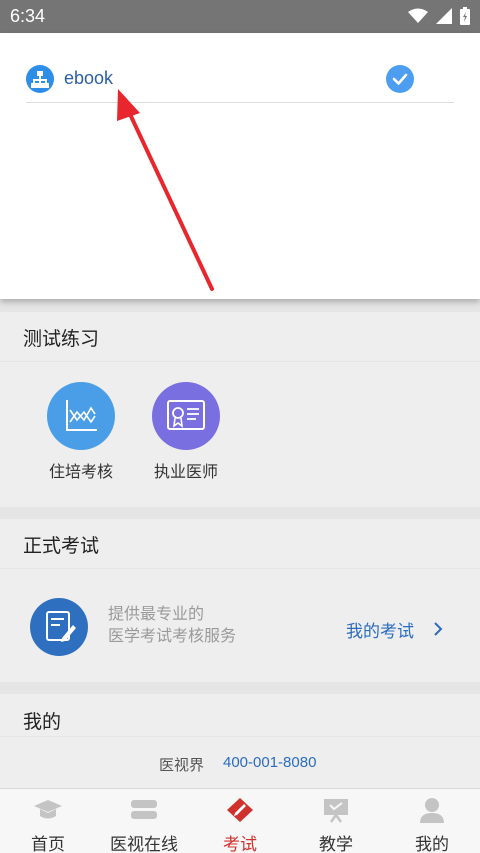 Image resolution: width=480 pixels, height=853 pixels. I want to click on grid-item-licensed-physician: 执业医师, so click(186, 432).